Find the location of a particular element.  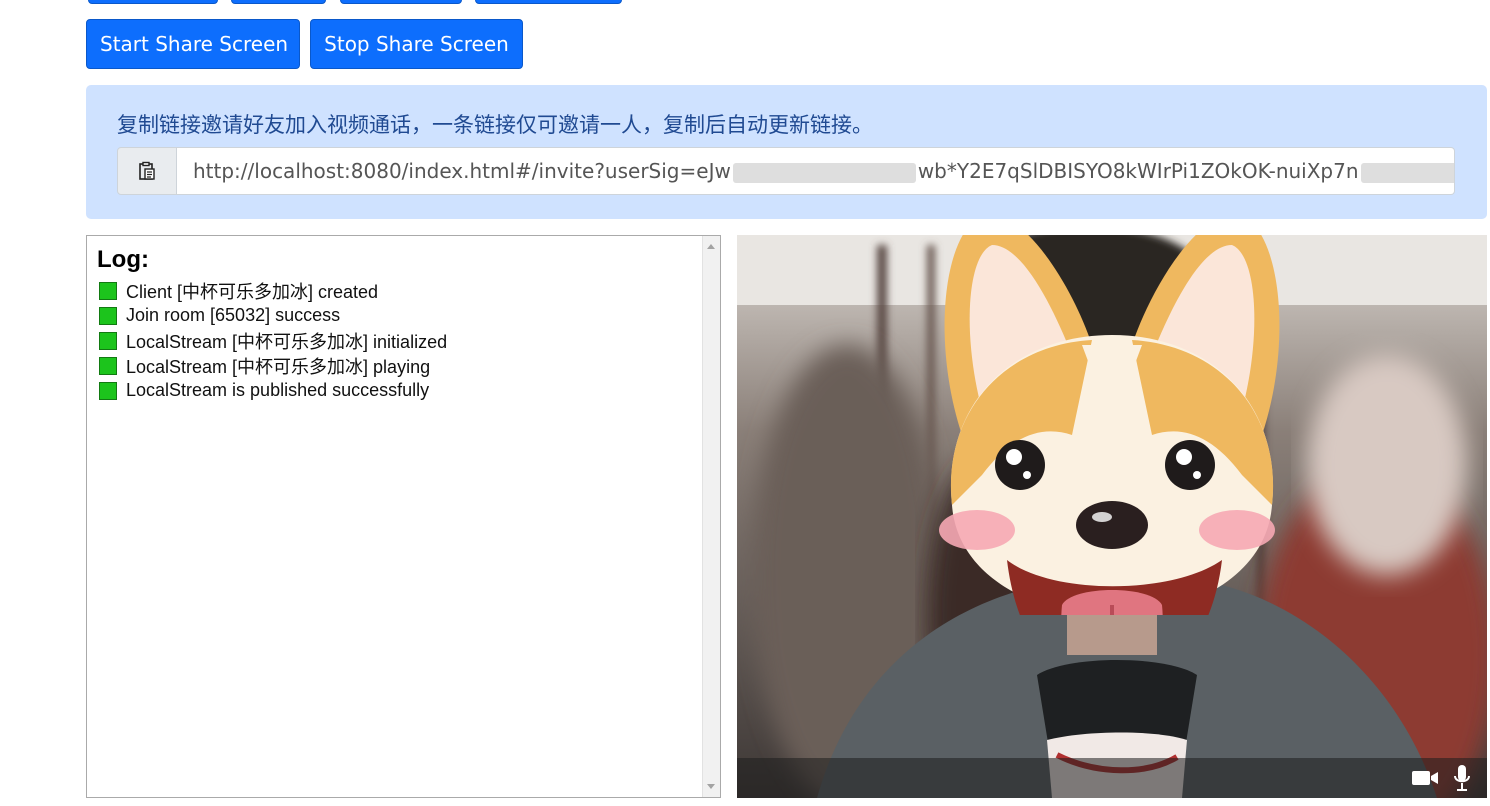

log-entry: Client [中杯可乐多加冰] created is located at coordinates (273, 290).